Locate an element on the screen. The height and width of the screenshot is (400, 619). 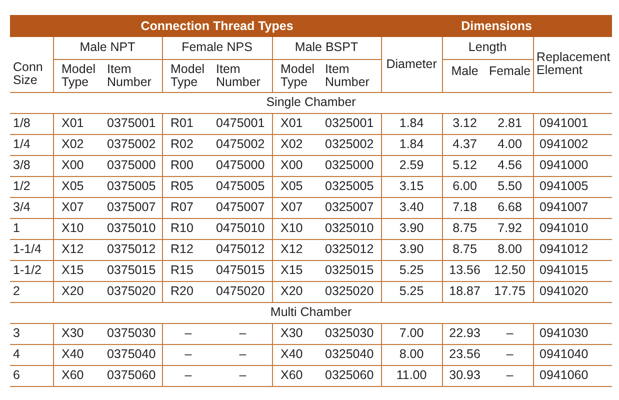
table-cell: 0941060 is located at coordinates (572, 375).